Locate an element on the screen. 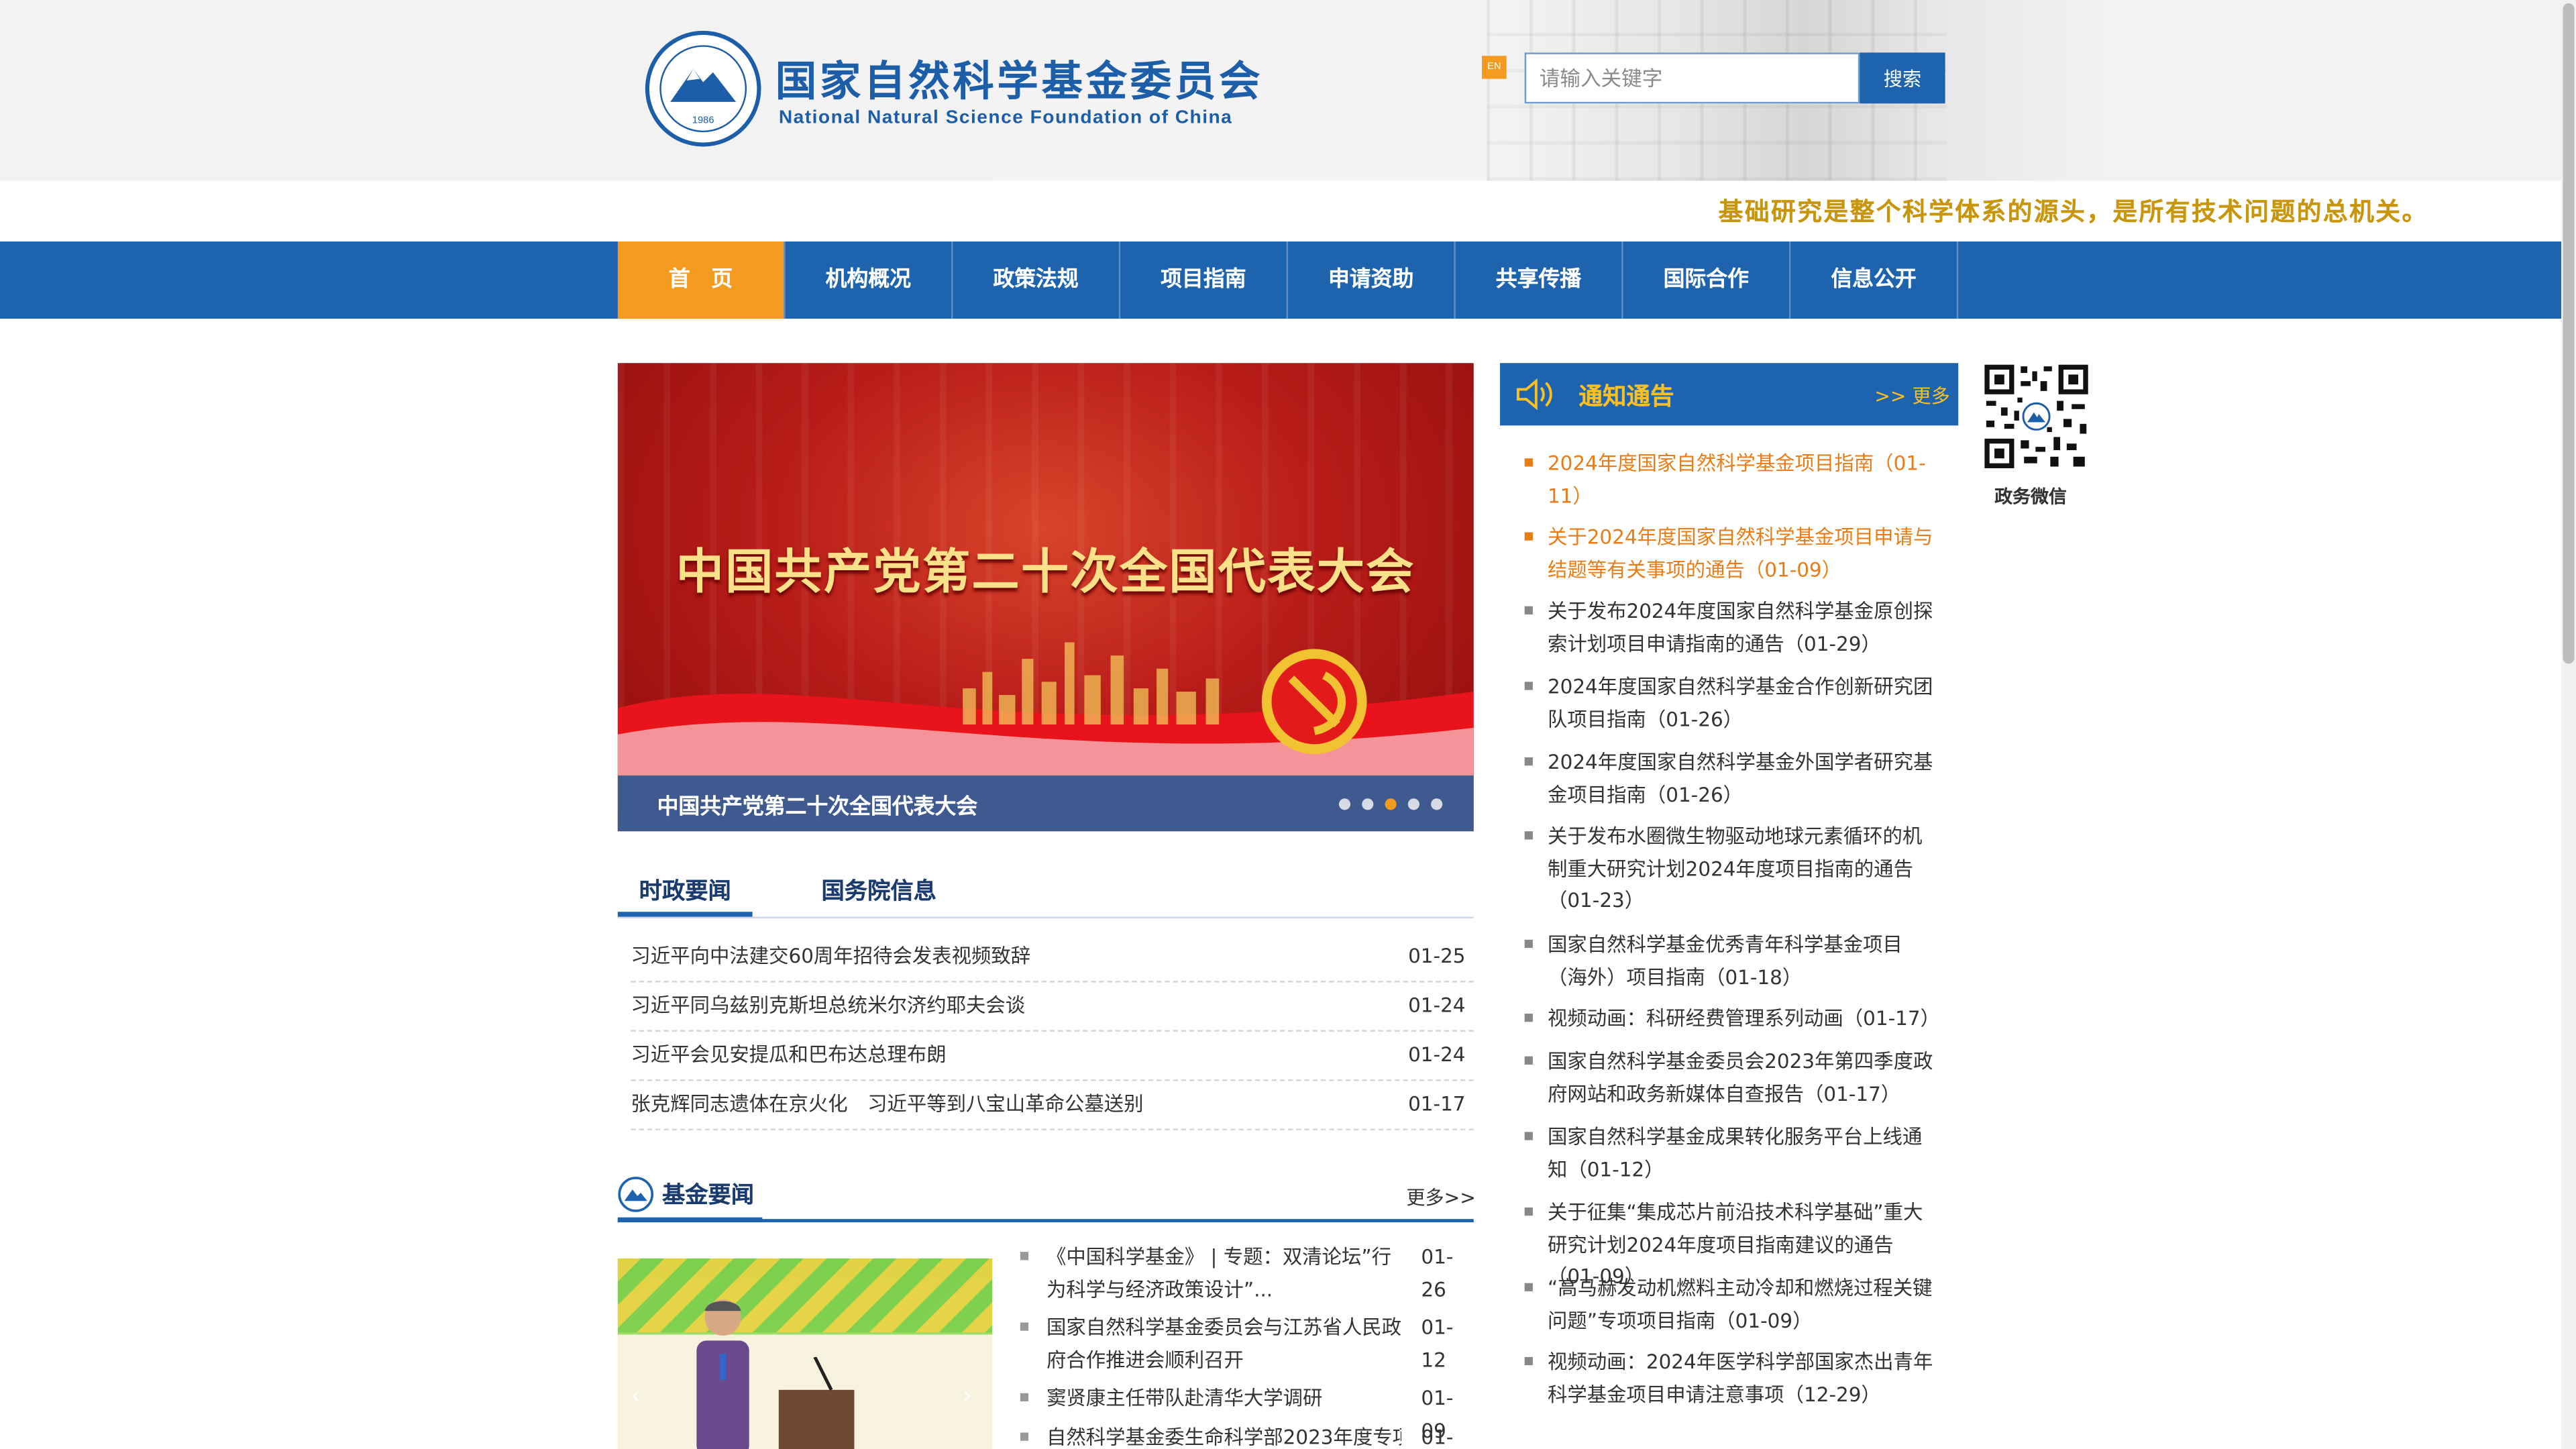 This screenshot has height=1449, width=2576. fund-news-item-title: 自然科学基金委生命科学部2023年度专项 is located at coordinates (1223, 1435).